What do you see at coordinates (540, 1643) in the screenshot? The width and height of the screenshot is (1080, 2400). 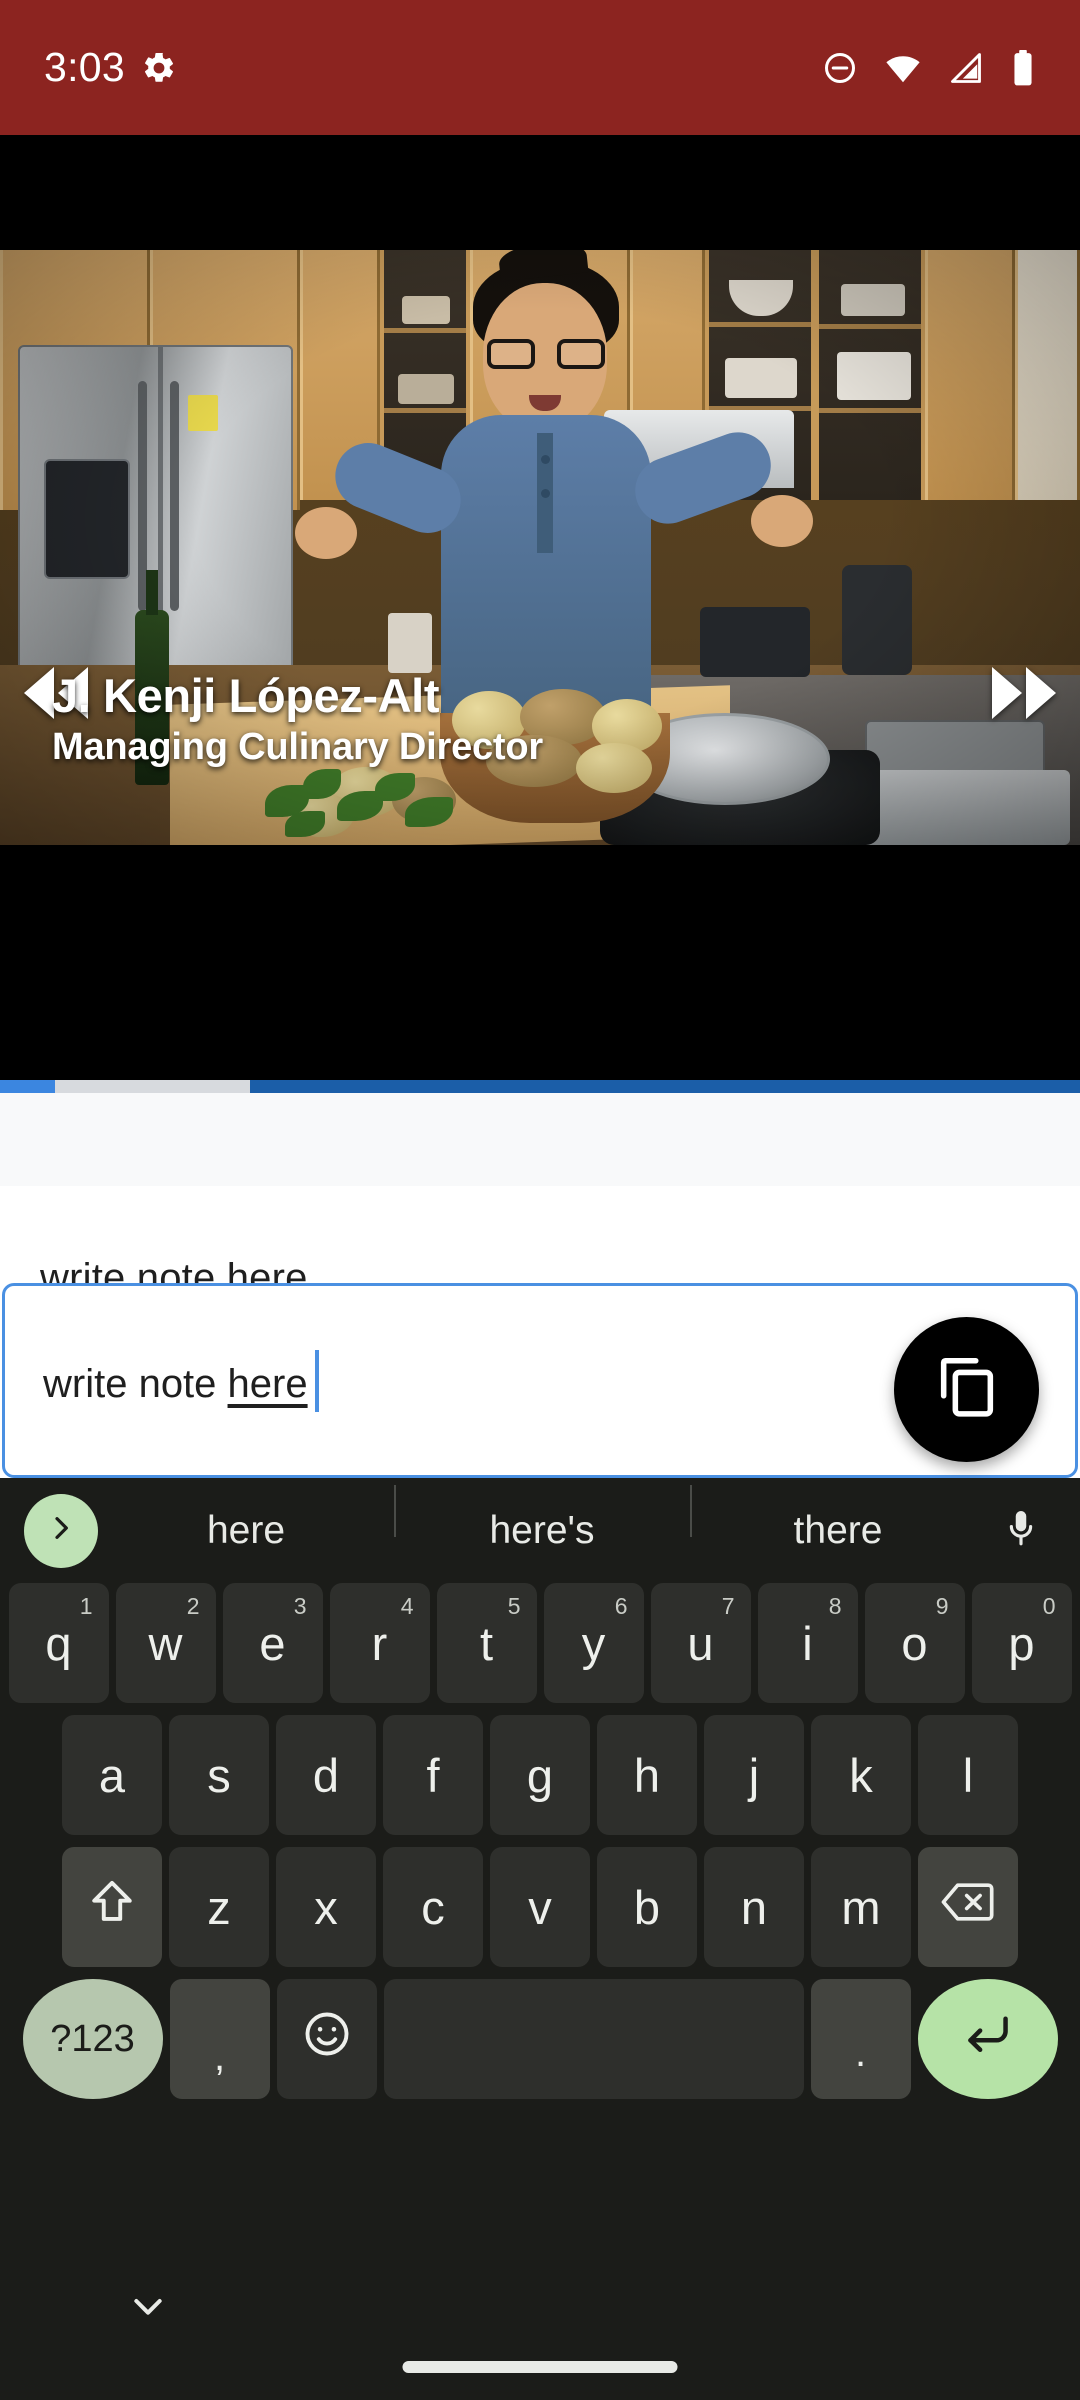 I see `keyboard-row-1: 1q 2w 3e 4r 5t 6y 7u 8i 9o 0p` at bounding box center [540, 1643].